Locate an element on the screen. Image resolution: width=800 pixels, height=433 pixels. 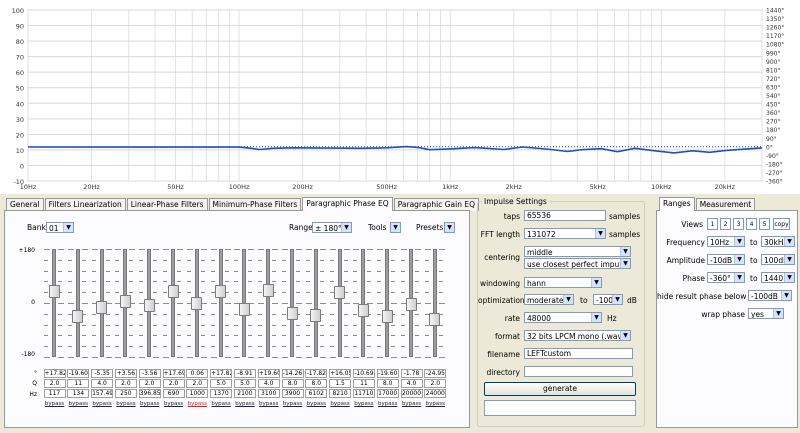
tab-ranges: Ranges is located at coordinates (677, 204).